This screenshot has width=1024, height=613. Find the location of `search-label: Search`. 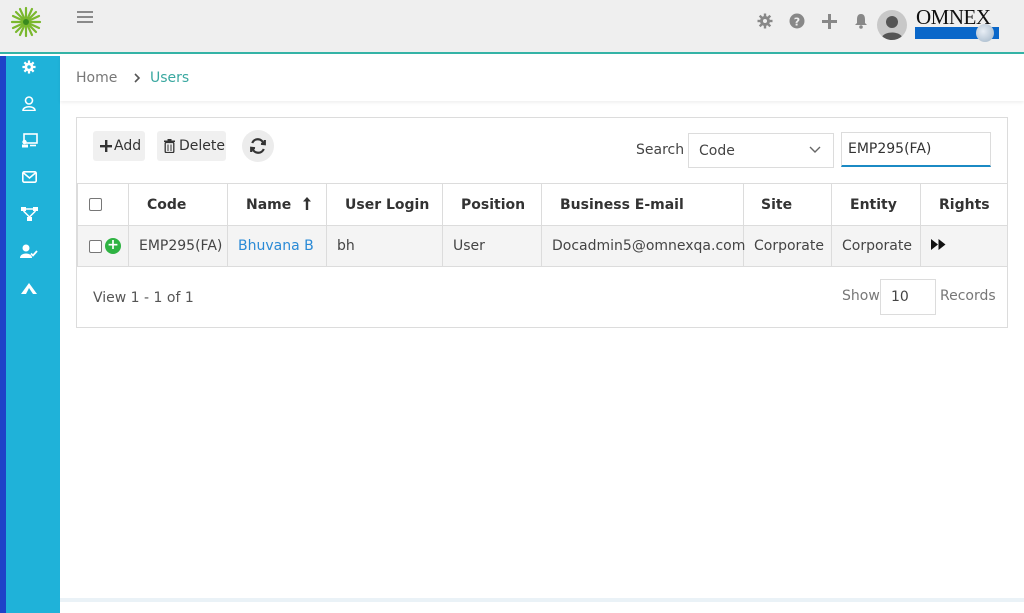

search-label: Search is located at coordinates (660, 150).